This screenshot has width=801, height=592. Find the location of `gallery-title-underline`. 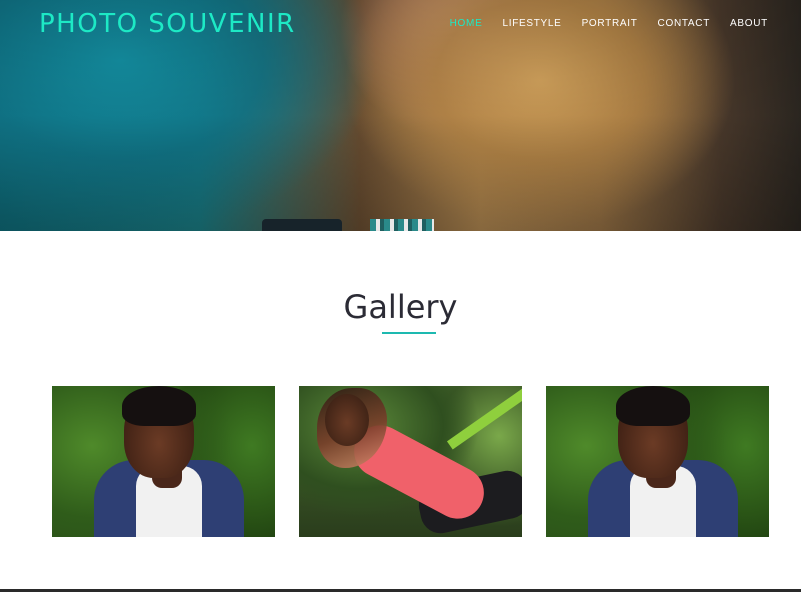

gallery-title-underline is located at coordinates (409, 333).